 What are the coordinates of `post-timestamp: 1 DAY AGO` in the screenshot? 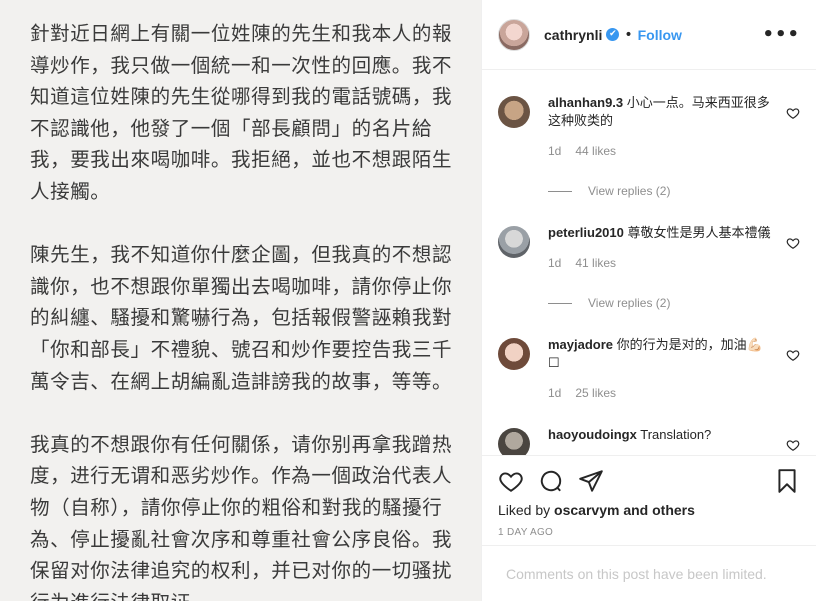 It's located at (649, 532).